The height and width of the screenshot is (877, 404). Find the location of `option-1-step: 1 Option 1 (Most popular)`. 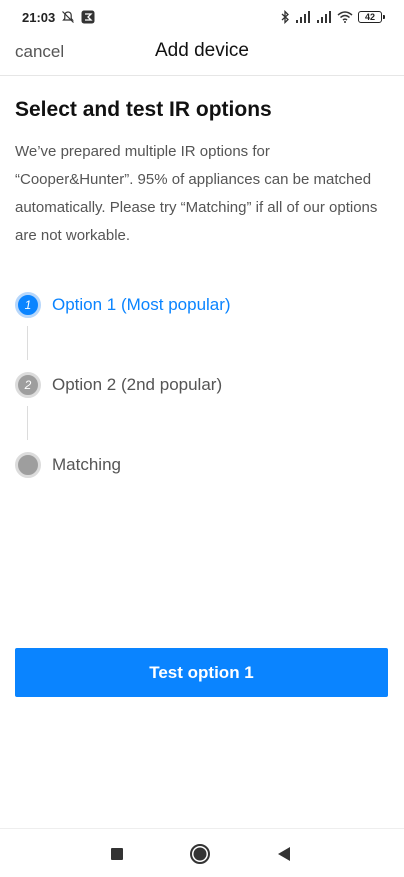

option-1-step: 1 Option 1 (Most popular) is located at coordinates (123, 305).